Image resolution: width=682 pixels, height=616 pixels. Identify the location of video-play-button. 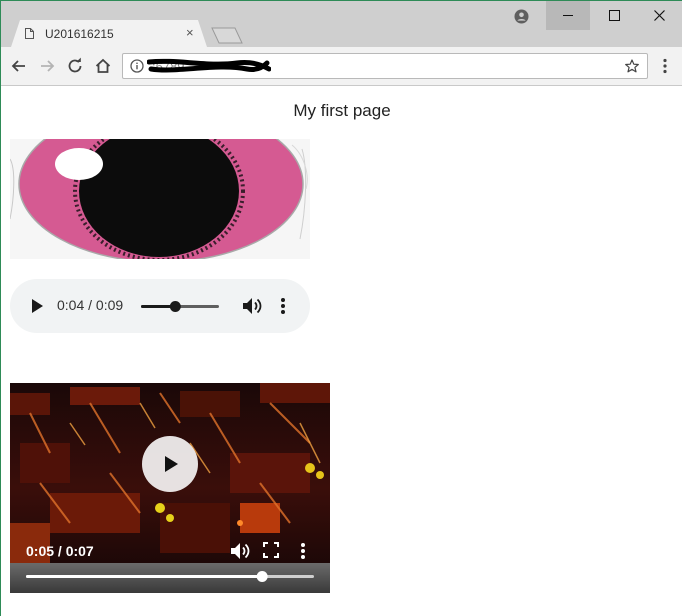
(170, 464).